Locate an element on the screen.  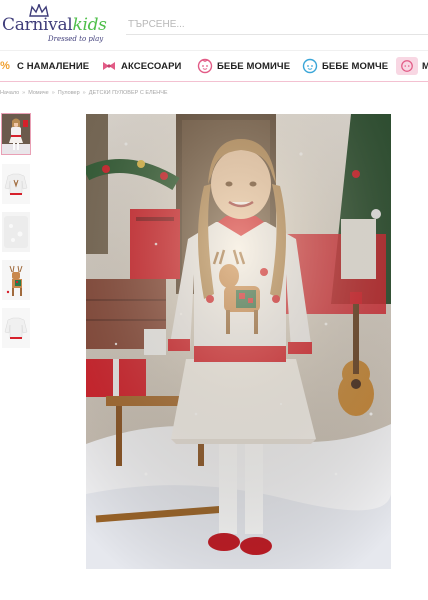
nav-item-label: БЕБЕ МОМИЧЕ is located at coordinates (254, 66).